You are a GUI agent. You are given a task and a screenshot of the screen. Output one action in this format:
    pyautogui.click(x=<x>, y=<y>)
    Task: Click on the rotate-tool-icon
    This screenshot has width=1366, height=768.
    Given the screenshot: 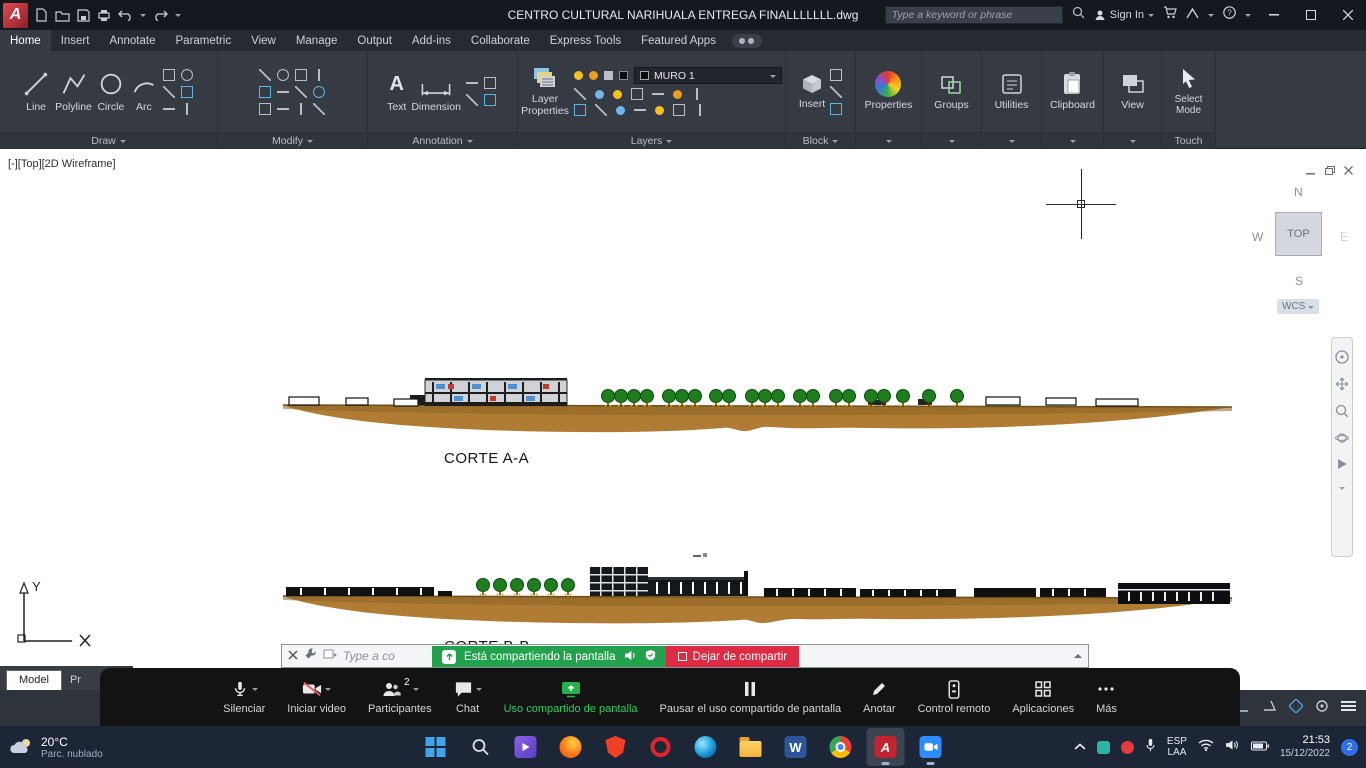 What is the action you would take?
    pyautogui.click(x=282, y=74)
    